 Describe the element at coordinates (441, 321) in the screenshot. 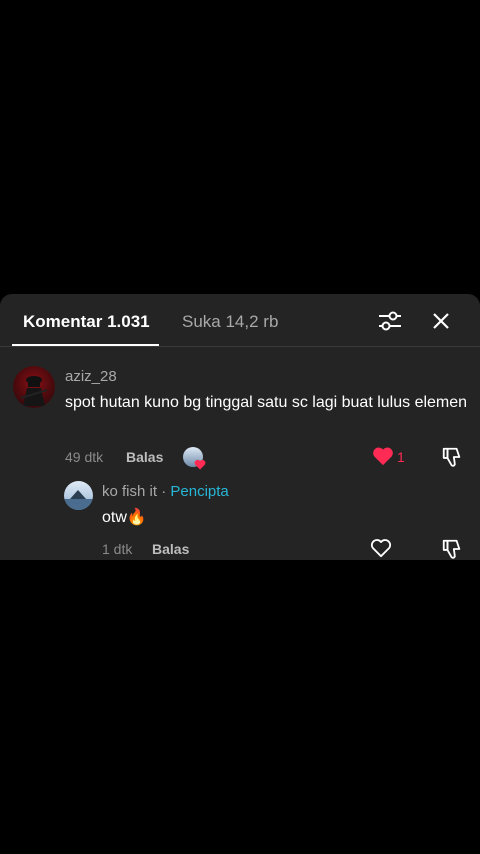

I see `close-icon` at that location.